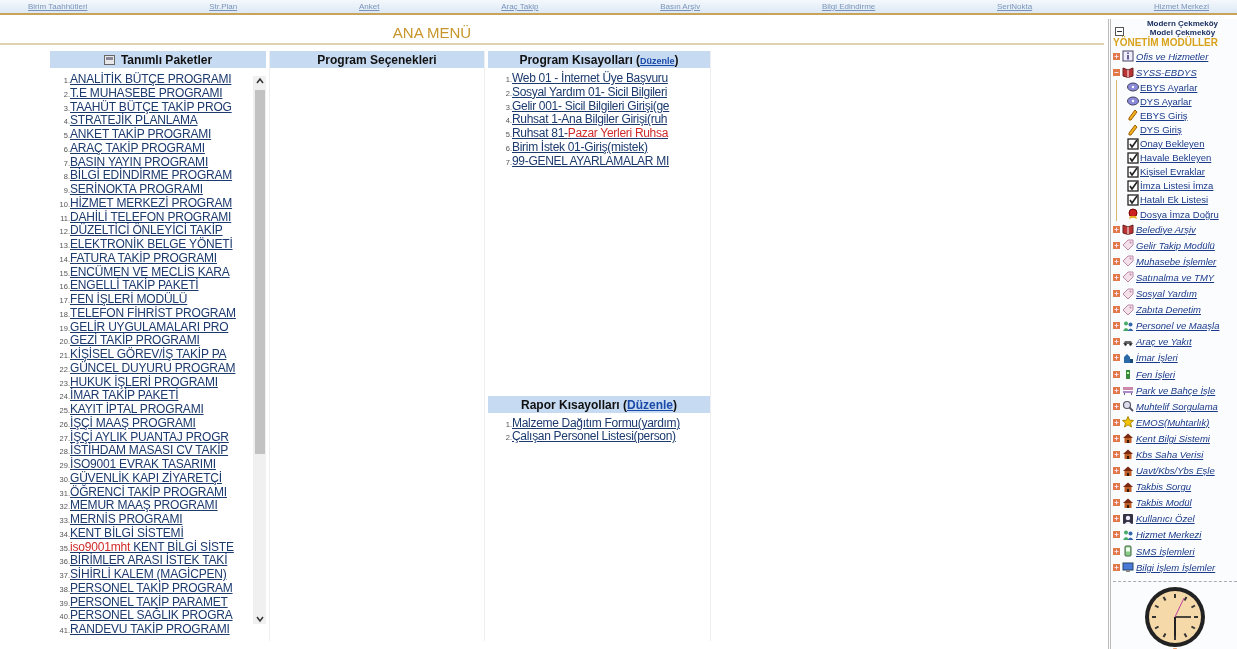  What do you see at coordinates (1164, 115) in the screenshot?
I see `tree-item: EBYS Giriş` at bounding box center [1164, 115].